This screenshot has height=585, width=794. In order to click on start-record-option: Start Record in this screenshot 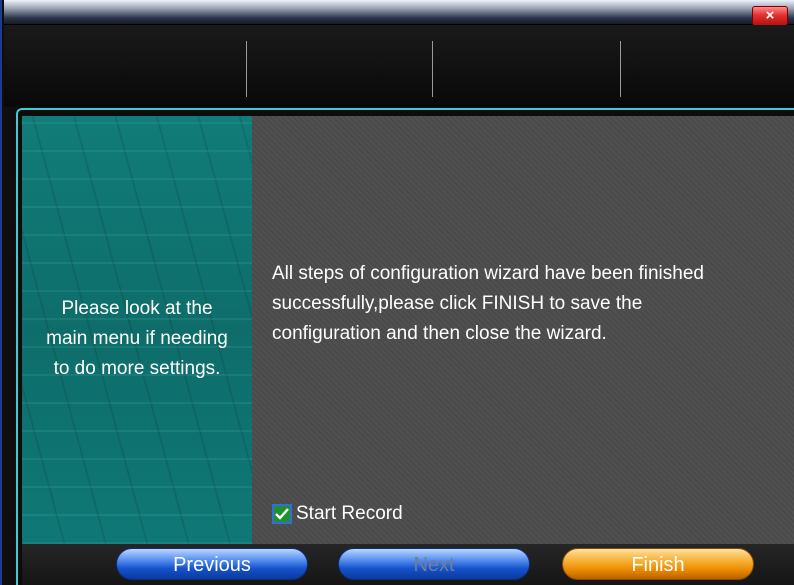, I will do `click(337, 514)`.